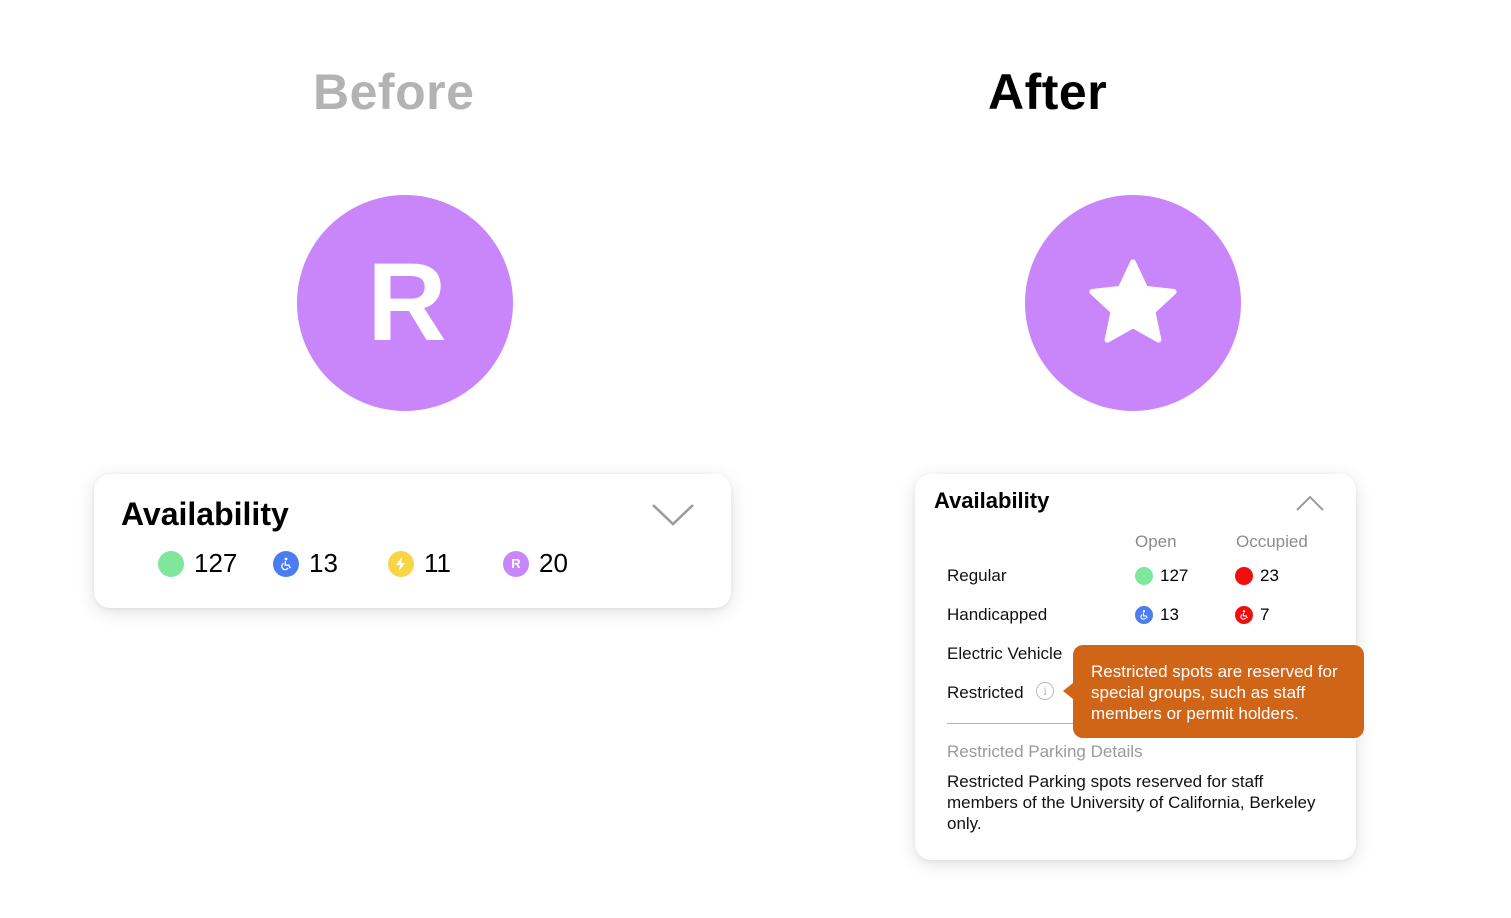 The width and height of the screenshot is (1511, 918). Describe the element at coordinates (1048, 92) in the screenshot. I see `after-heading: After` at that location.